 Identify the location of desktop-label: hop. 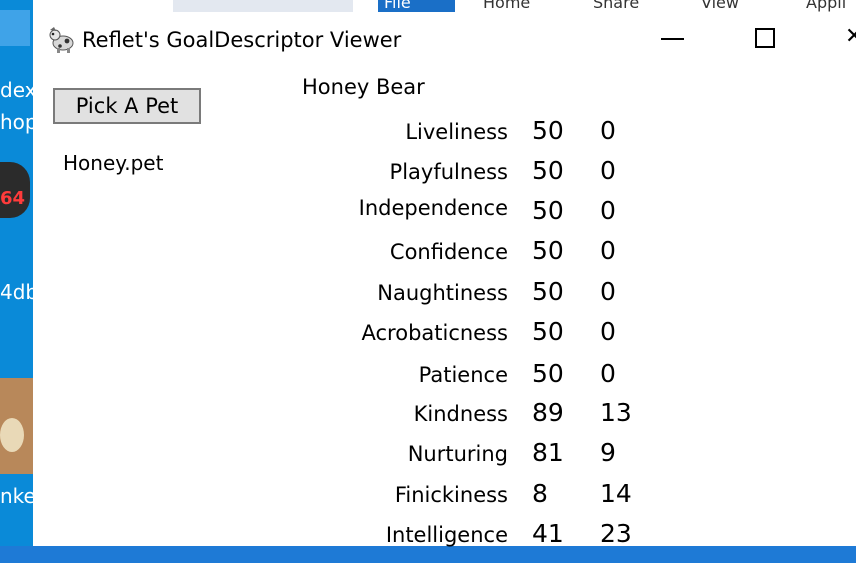
(16, 122).